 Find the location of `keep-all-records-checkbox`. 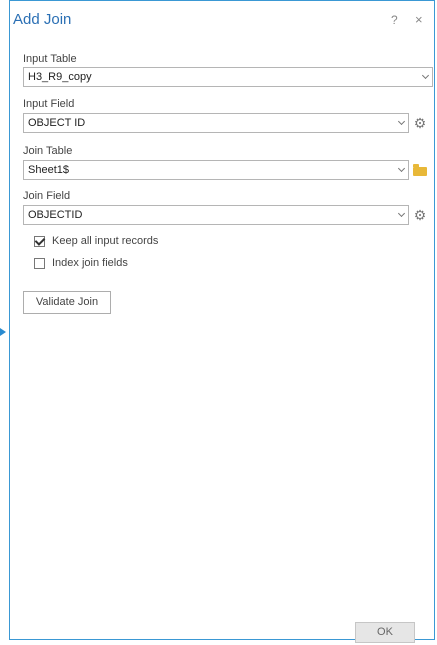

keep-all-records-checkbox is located at coordinates (40, 241).